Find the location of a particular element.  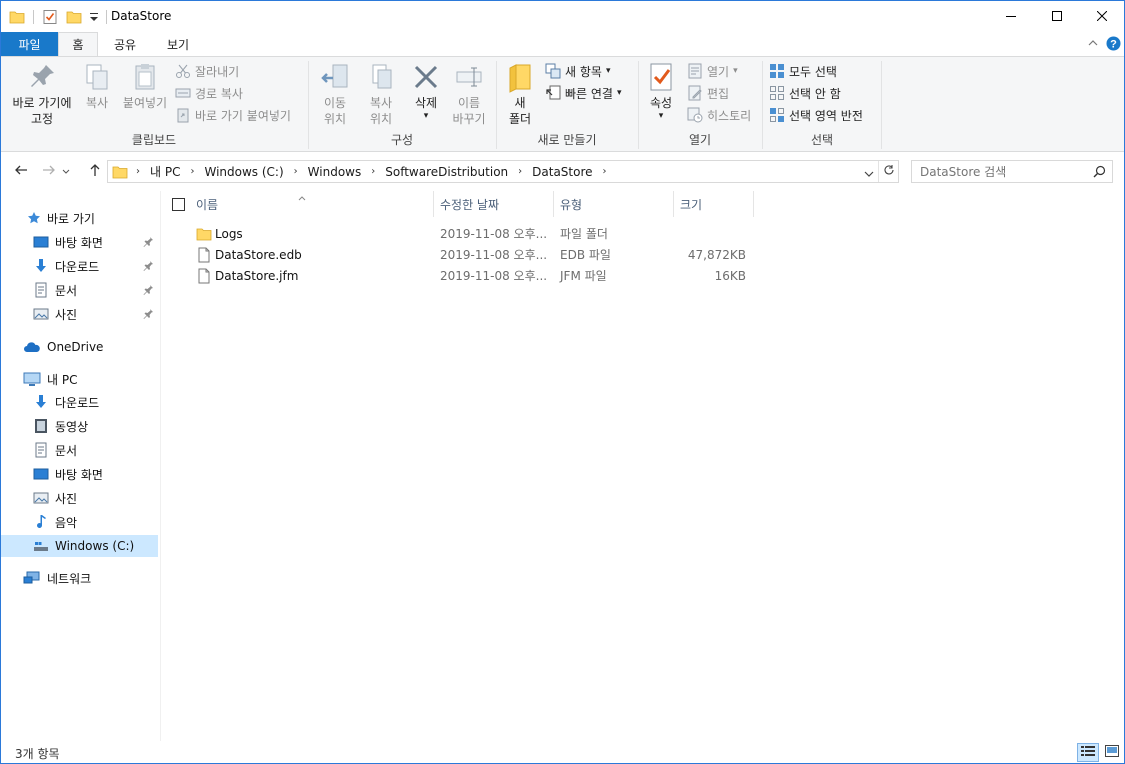

sidebar-item-windows-drive: Windows (C:) is located at coordinates (79, 546).